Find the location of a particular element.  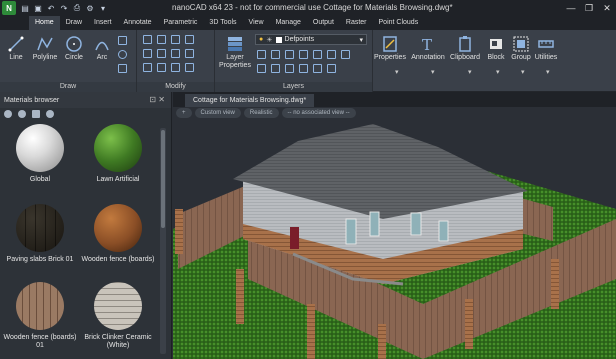

tab-insert: Insert is located at coordinates (103, 23).